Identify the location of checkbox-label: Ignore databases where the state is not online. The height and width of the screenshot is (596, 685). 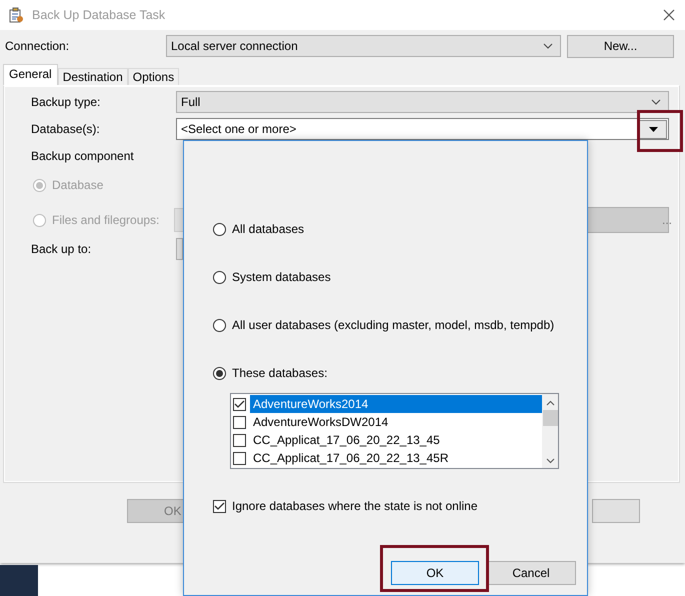
(355, 506).